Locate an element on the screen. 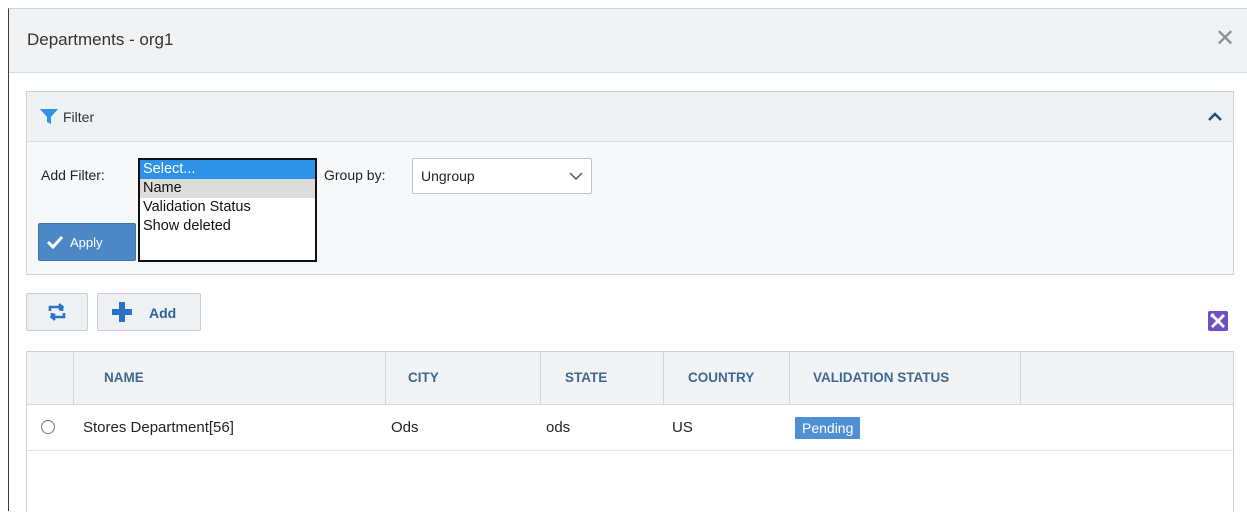  filter-title: Filter is located at coordinates (79, 117).